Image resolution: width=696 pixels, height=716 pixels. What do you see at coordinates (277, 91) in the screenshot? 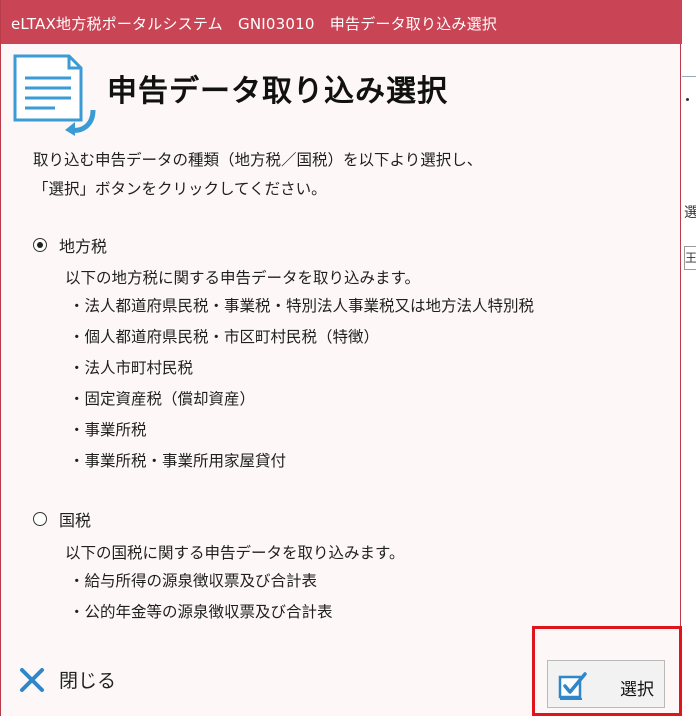
I see `page-title: 申告データ取り込み選択` at bounding box center [277, 91].